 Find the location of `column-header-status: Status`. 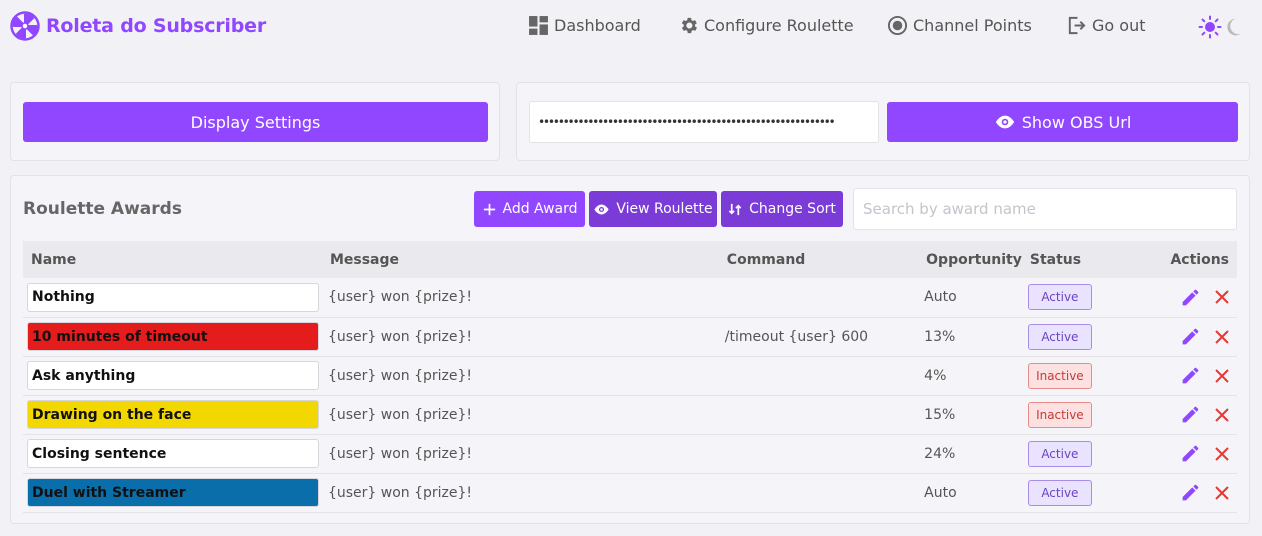

column-header-status: Status is located at coordinates (1081, 259).